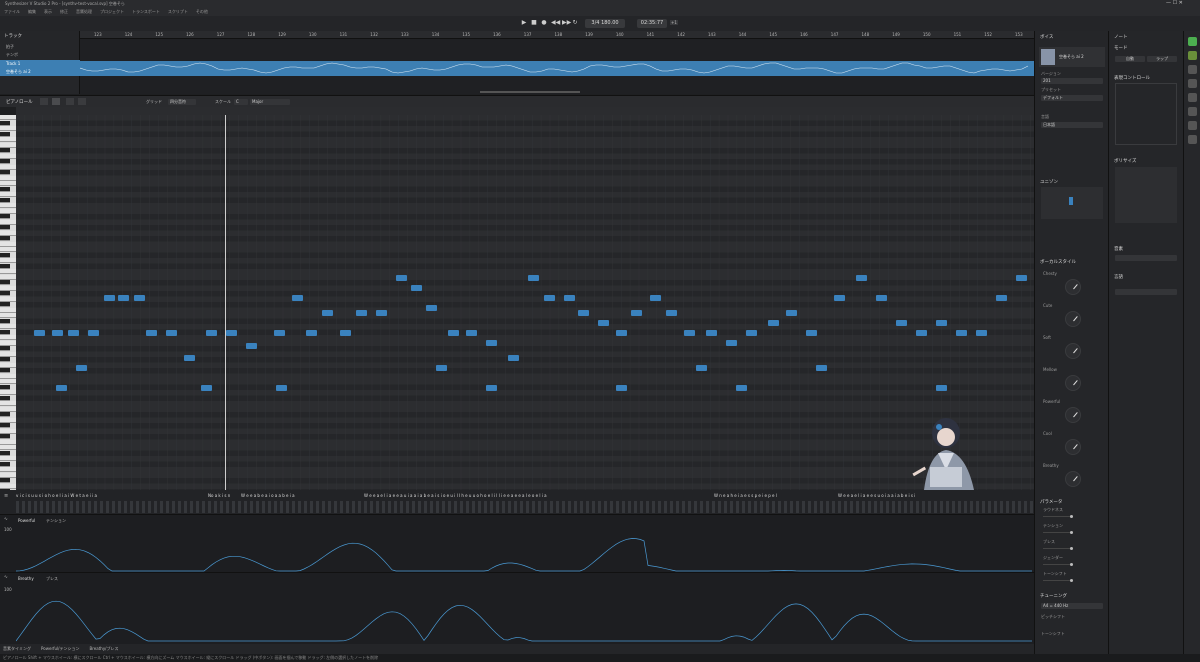 The width and height of the screenshot is (1200, 662). I want to click on menu-item: 修正, so click(64, 12).